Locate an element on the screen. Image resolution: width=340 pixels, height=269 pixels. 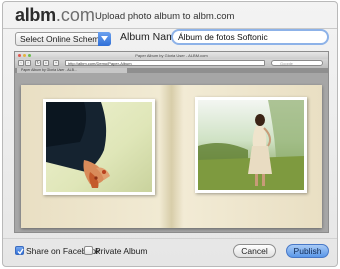
scheme-select-value: Select Online Scheme is located at coordinates (62, 39).